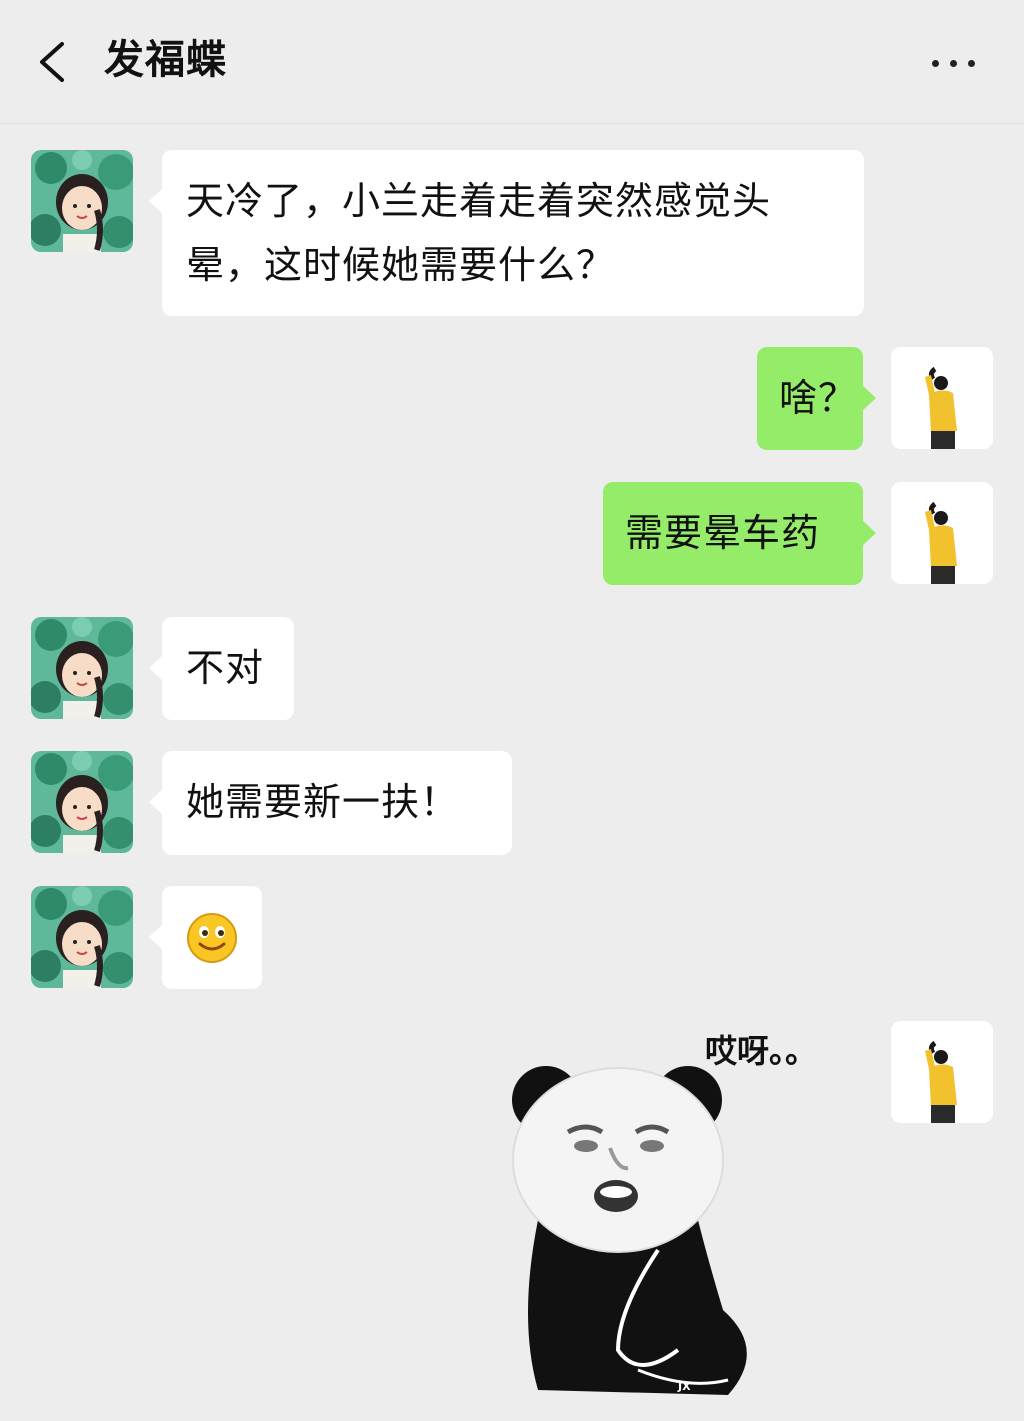 The height and width of the screenshot is (1421, 1024). Describe the element at coordinates (479, 233) in the screenshot. I see `message-text: 天冷了，小兰走着走着突然感觉头晕，这时候她需要什么？` at that location.